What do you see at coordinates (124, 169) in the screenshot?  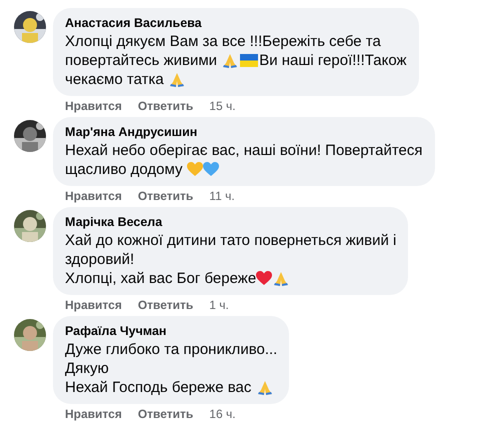 I see `comment-text: щасливо додому` at bounding box center [124, 169].